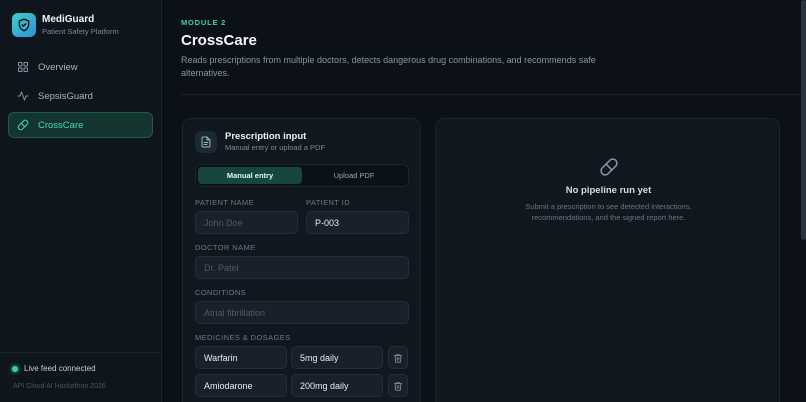 The height and width of the screenshot is (402, 806). I want to click on status-dot-icon, so click(15, 368).